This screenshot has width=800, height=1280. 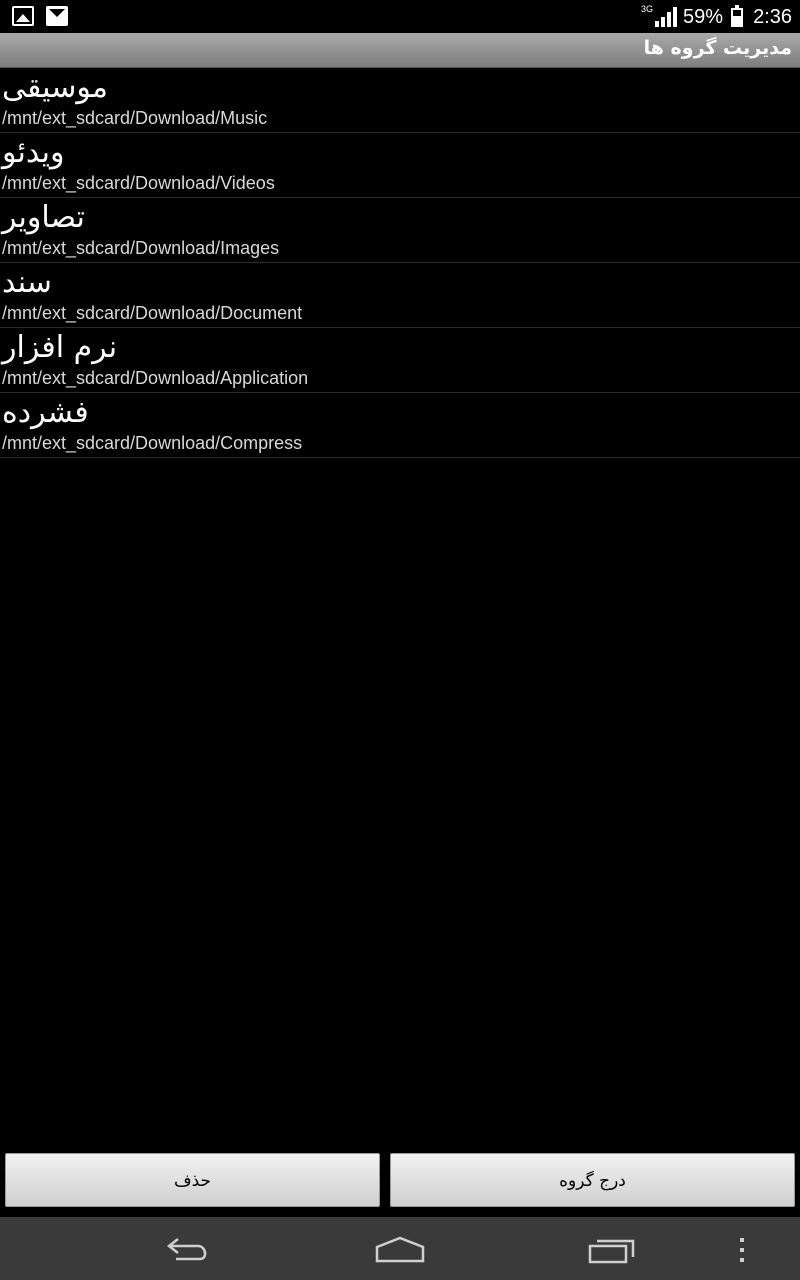 I want to click on page-title: مدیریت گروه ها, so click(x=717, y=48).